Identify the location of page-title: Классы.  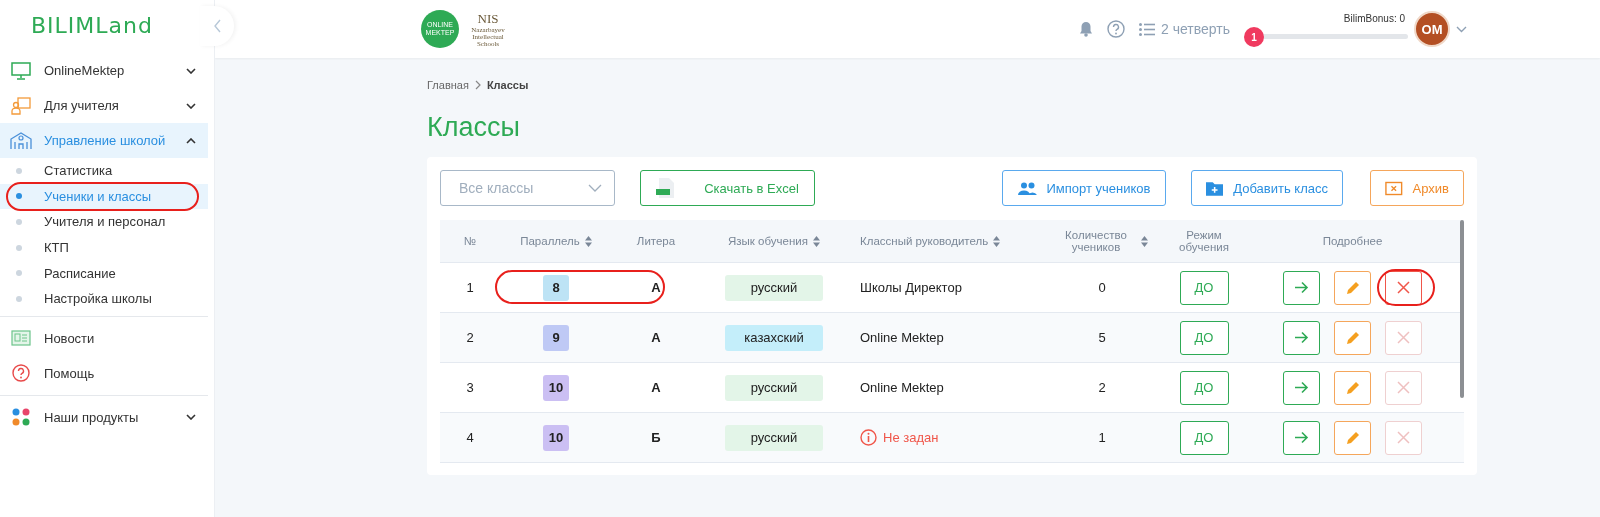
(473, 127).